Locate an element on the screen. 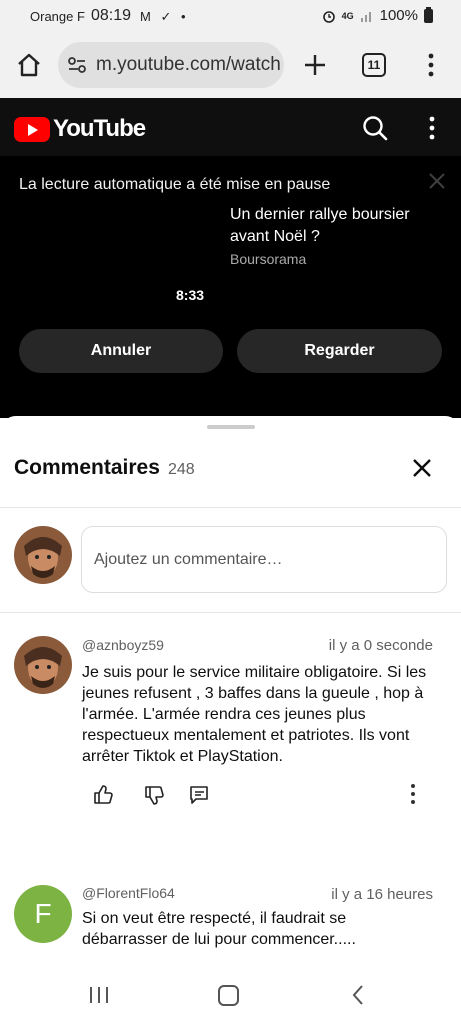 Image resolution: width=461 pixels, height=1024 pixels. youtube-play-icon is located at coordinates (32, 129).